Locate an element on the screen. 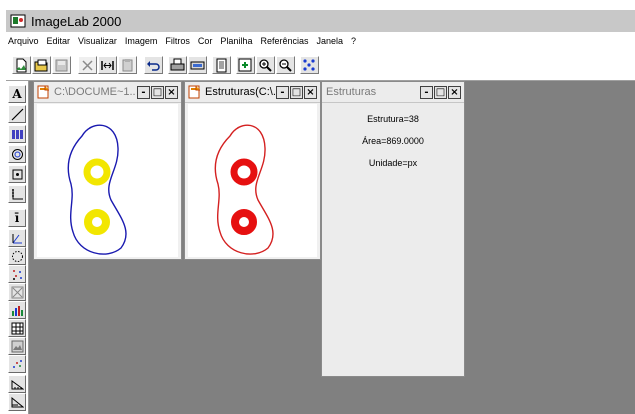 The height and width of the screenshot is (414, 635). zoom-out-button is located at coordinates (285, 65).